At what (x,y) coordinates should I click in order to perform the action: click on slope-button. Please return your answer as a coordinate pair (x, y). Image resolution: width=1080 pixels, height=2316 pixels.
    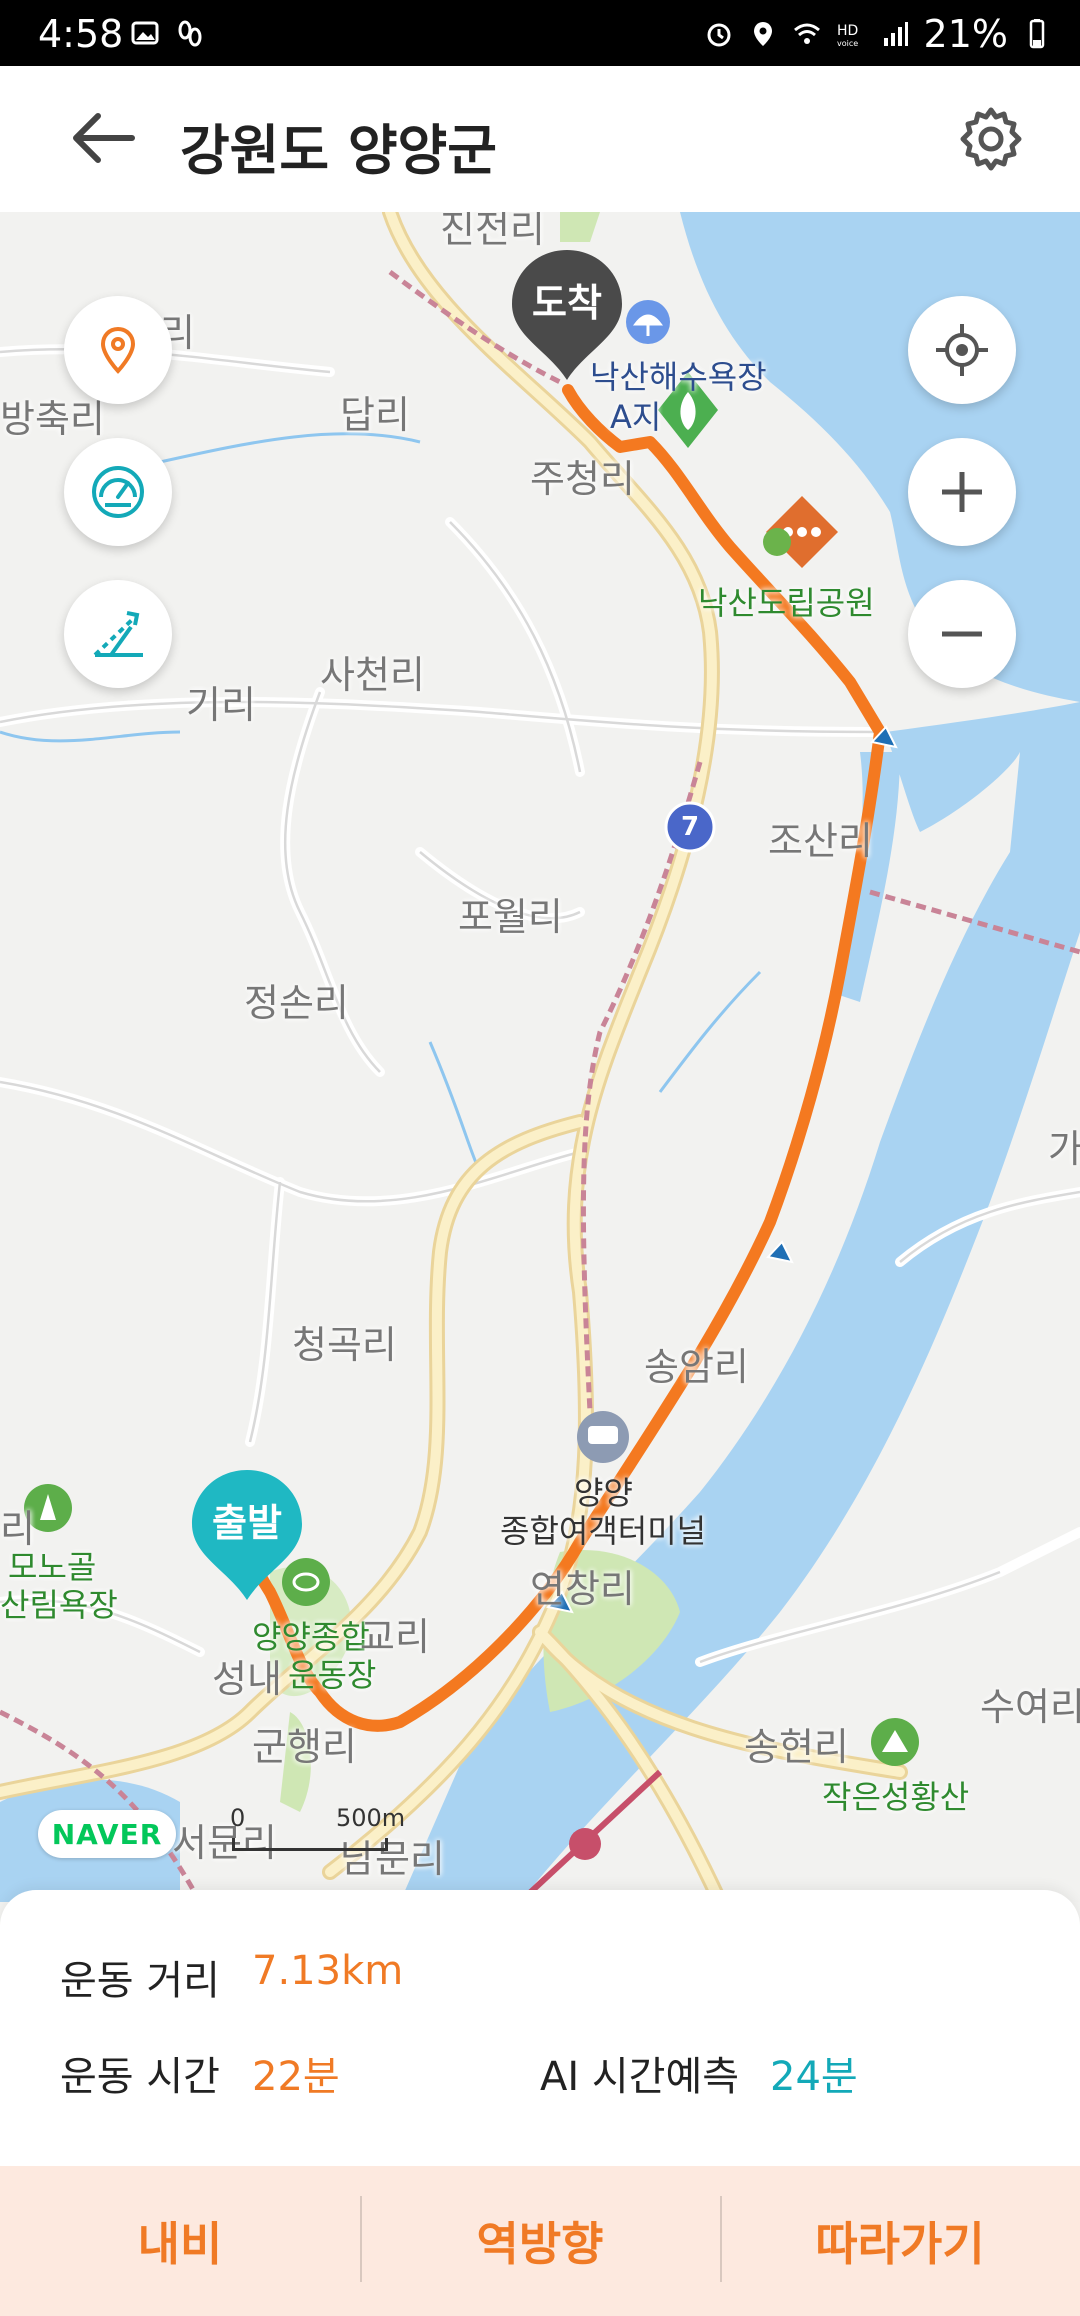
    Looking at the image, I should click on (118, 634).